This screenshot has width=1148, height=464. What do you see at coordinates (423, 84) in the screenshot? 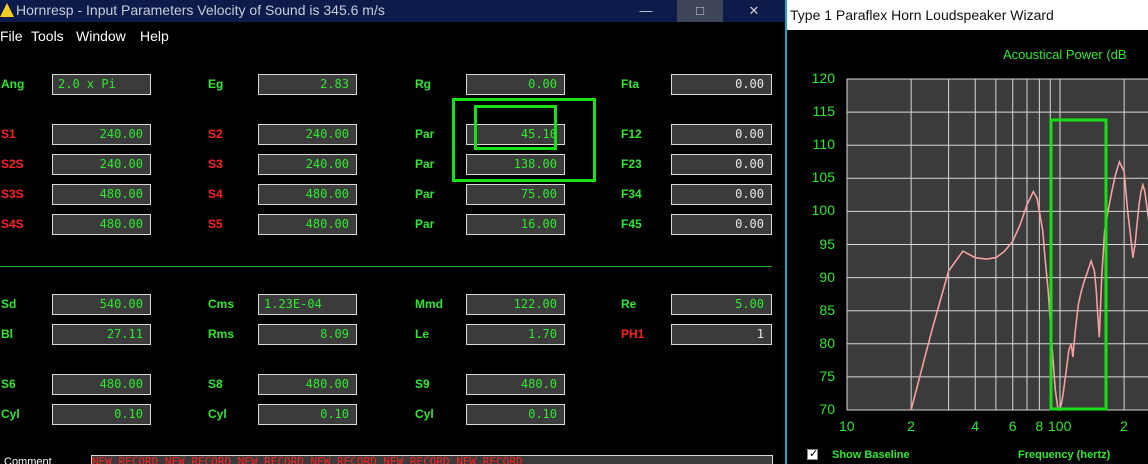
I see `param-label: Rg` at bounding box center [423, 84].